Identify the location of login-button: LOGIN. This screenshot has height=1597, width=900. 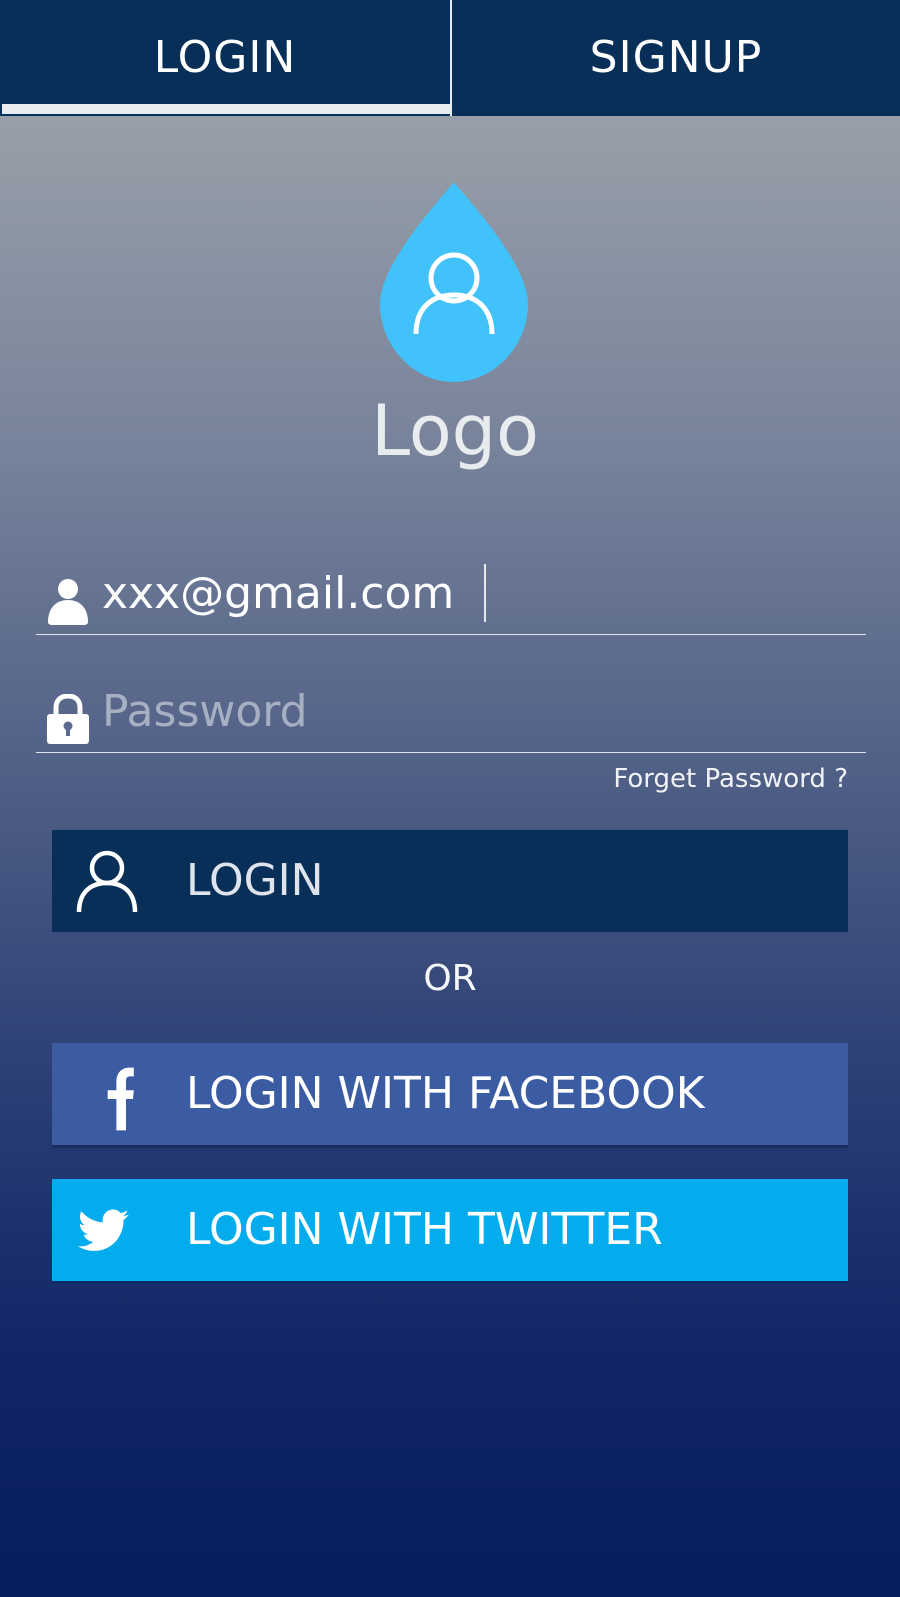
(450, 881).